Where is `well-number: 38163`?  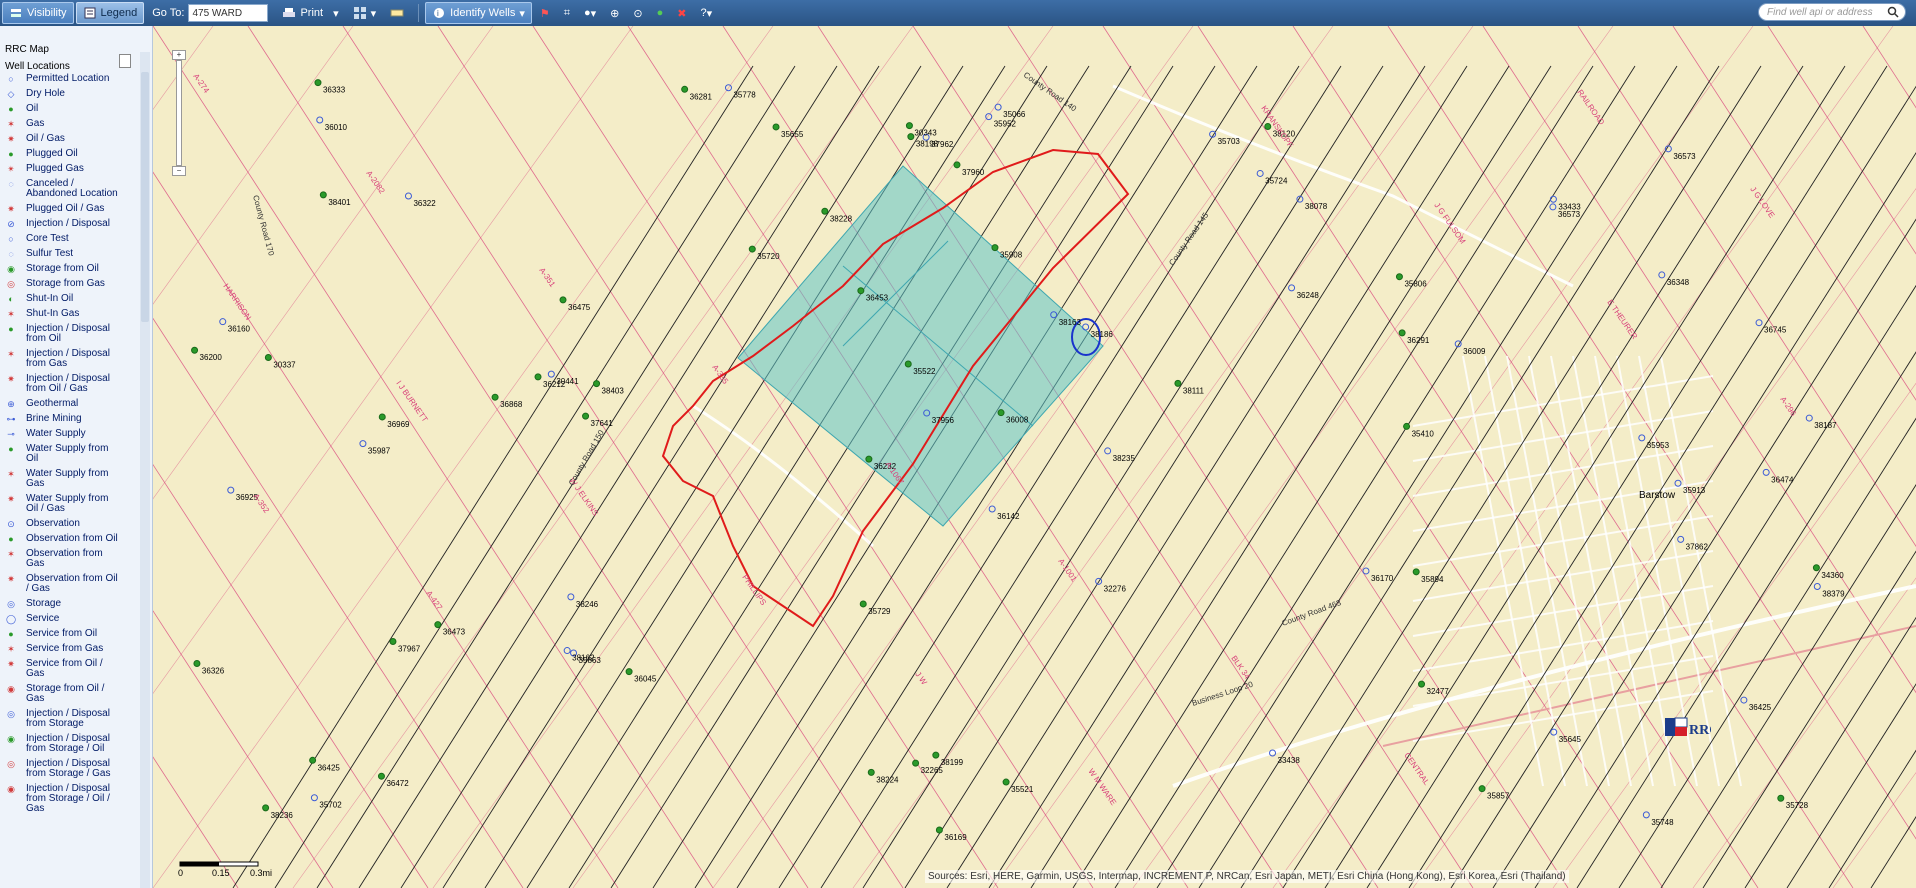
well-number: 38163 is located at coordinates (1070, 322).